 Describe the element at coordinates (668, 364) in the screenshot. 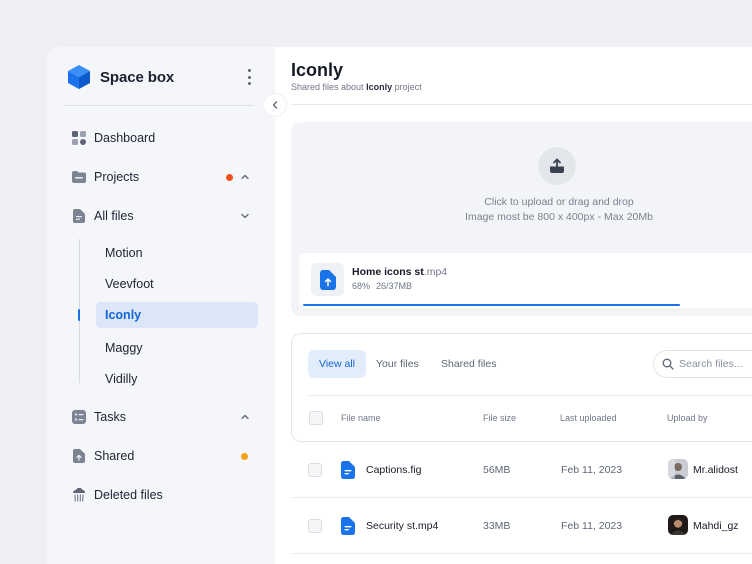

I see `search-icon` at that location.